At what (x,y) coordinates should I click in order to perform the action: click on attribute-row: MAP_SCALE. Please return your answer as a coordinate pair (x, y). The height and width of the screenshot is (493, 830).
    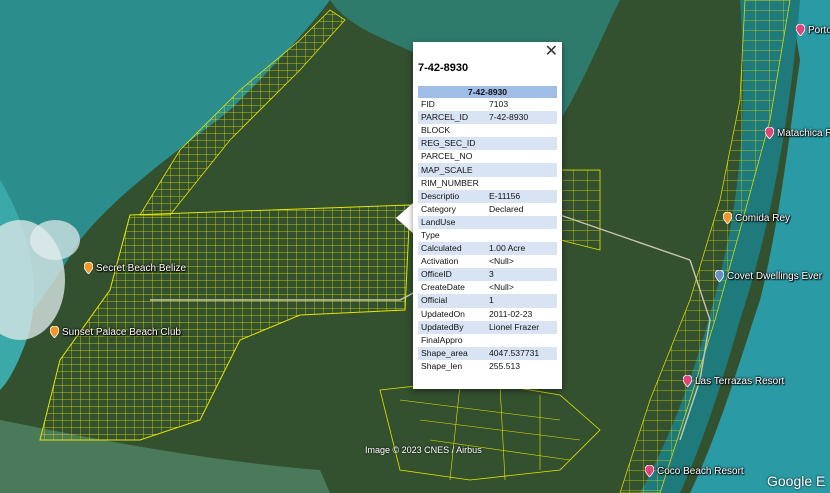
    Looking at the image, I should click on (487, 170).